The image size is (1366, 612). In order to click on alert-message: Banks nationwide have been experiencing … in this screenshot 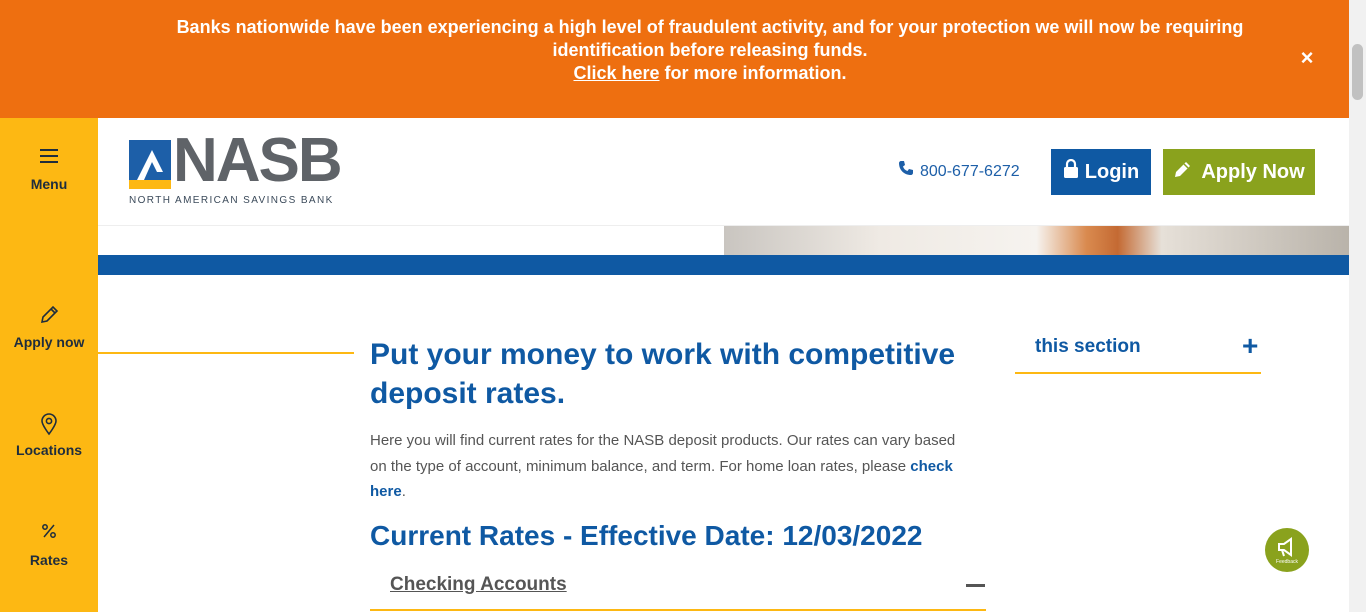, I will do `click(710, 50)`.